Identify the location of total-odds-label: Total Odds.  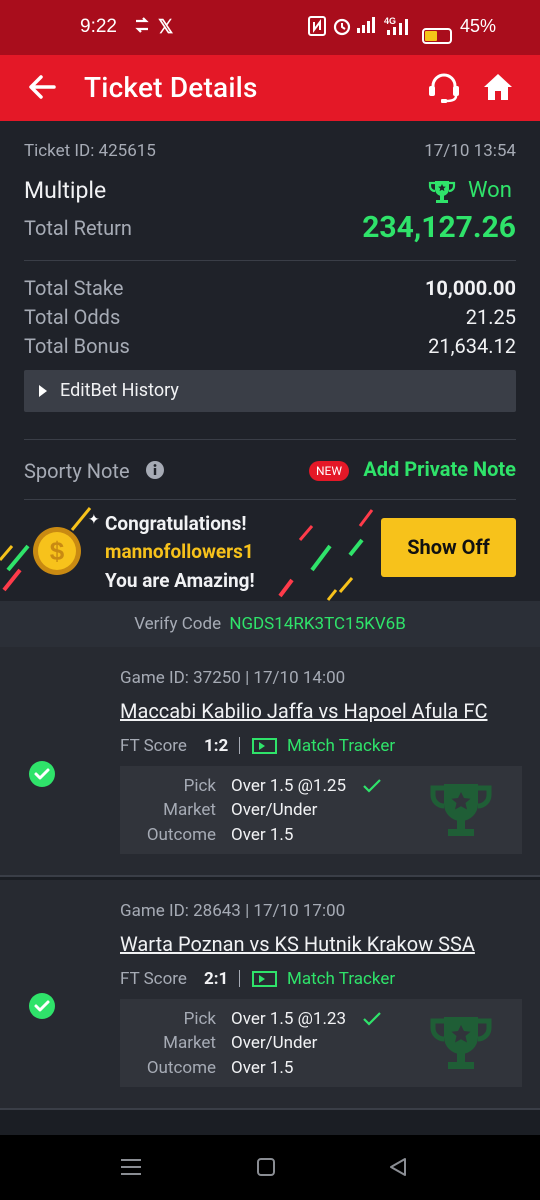
(72, 317).